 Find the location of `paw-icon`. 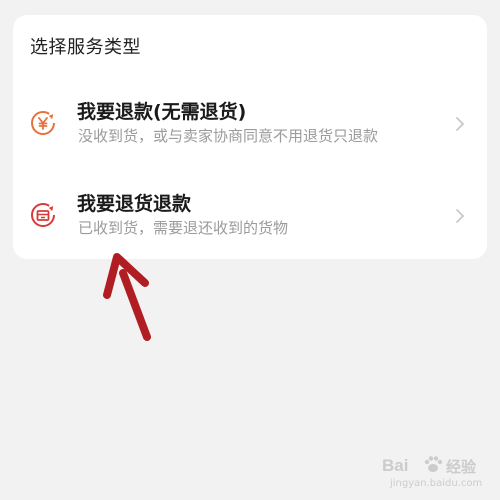

paw-icon is located at coordinates (433, 464).